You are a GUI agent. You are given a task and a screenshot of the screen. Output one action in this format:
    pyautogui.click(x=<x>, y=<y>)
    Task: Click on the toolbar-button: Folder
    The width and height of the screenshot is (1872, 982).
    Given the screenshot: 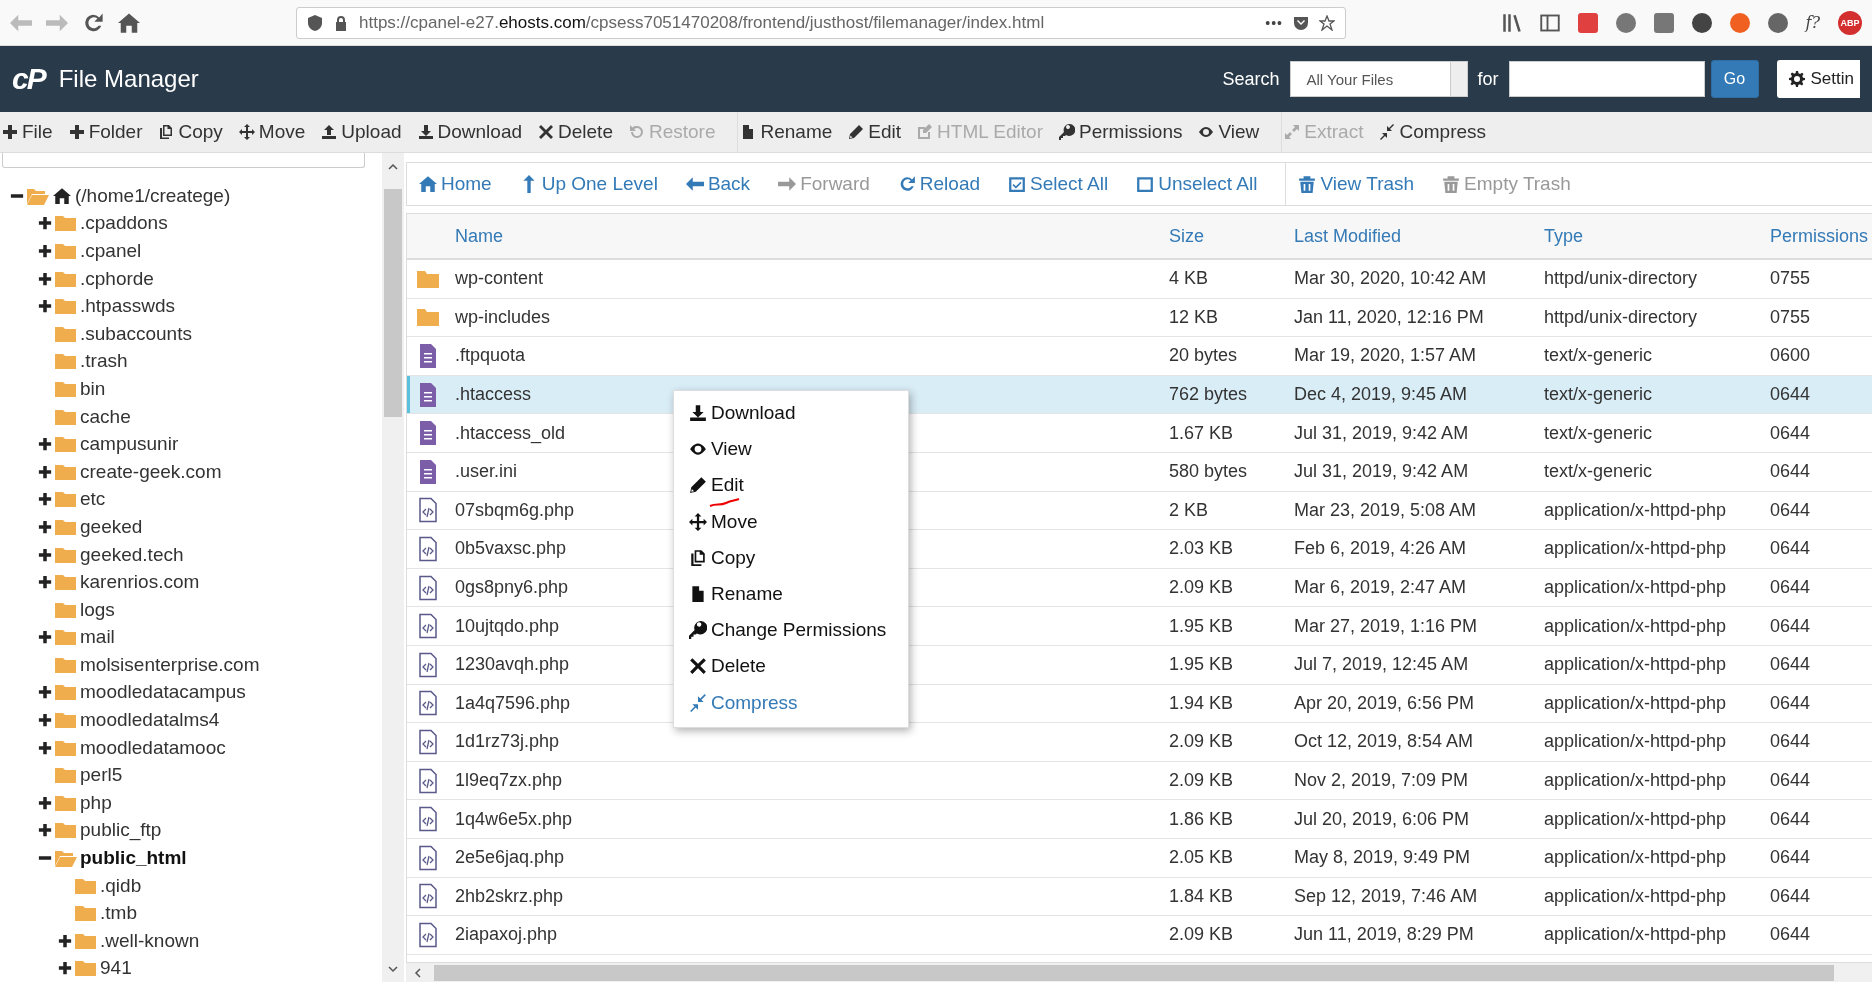 What is the action you would take?
    pyautogui.click(x=111, y=132)
    